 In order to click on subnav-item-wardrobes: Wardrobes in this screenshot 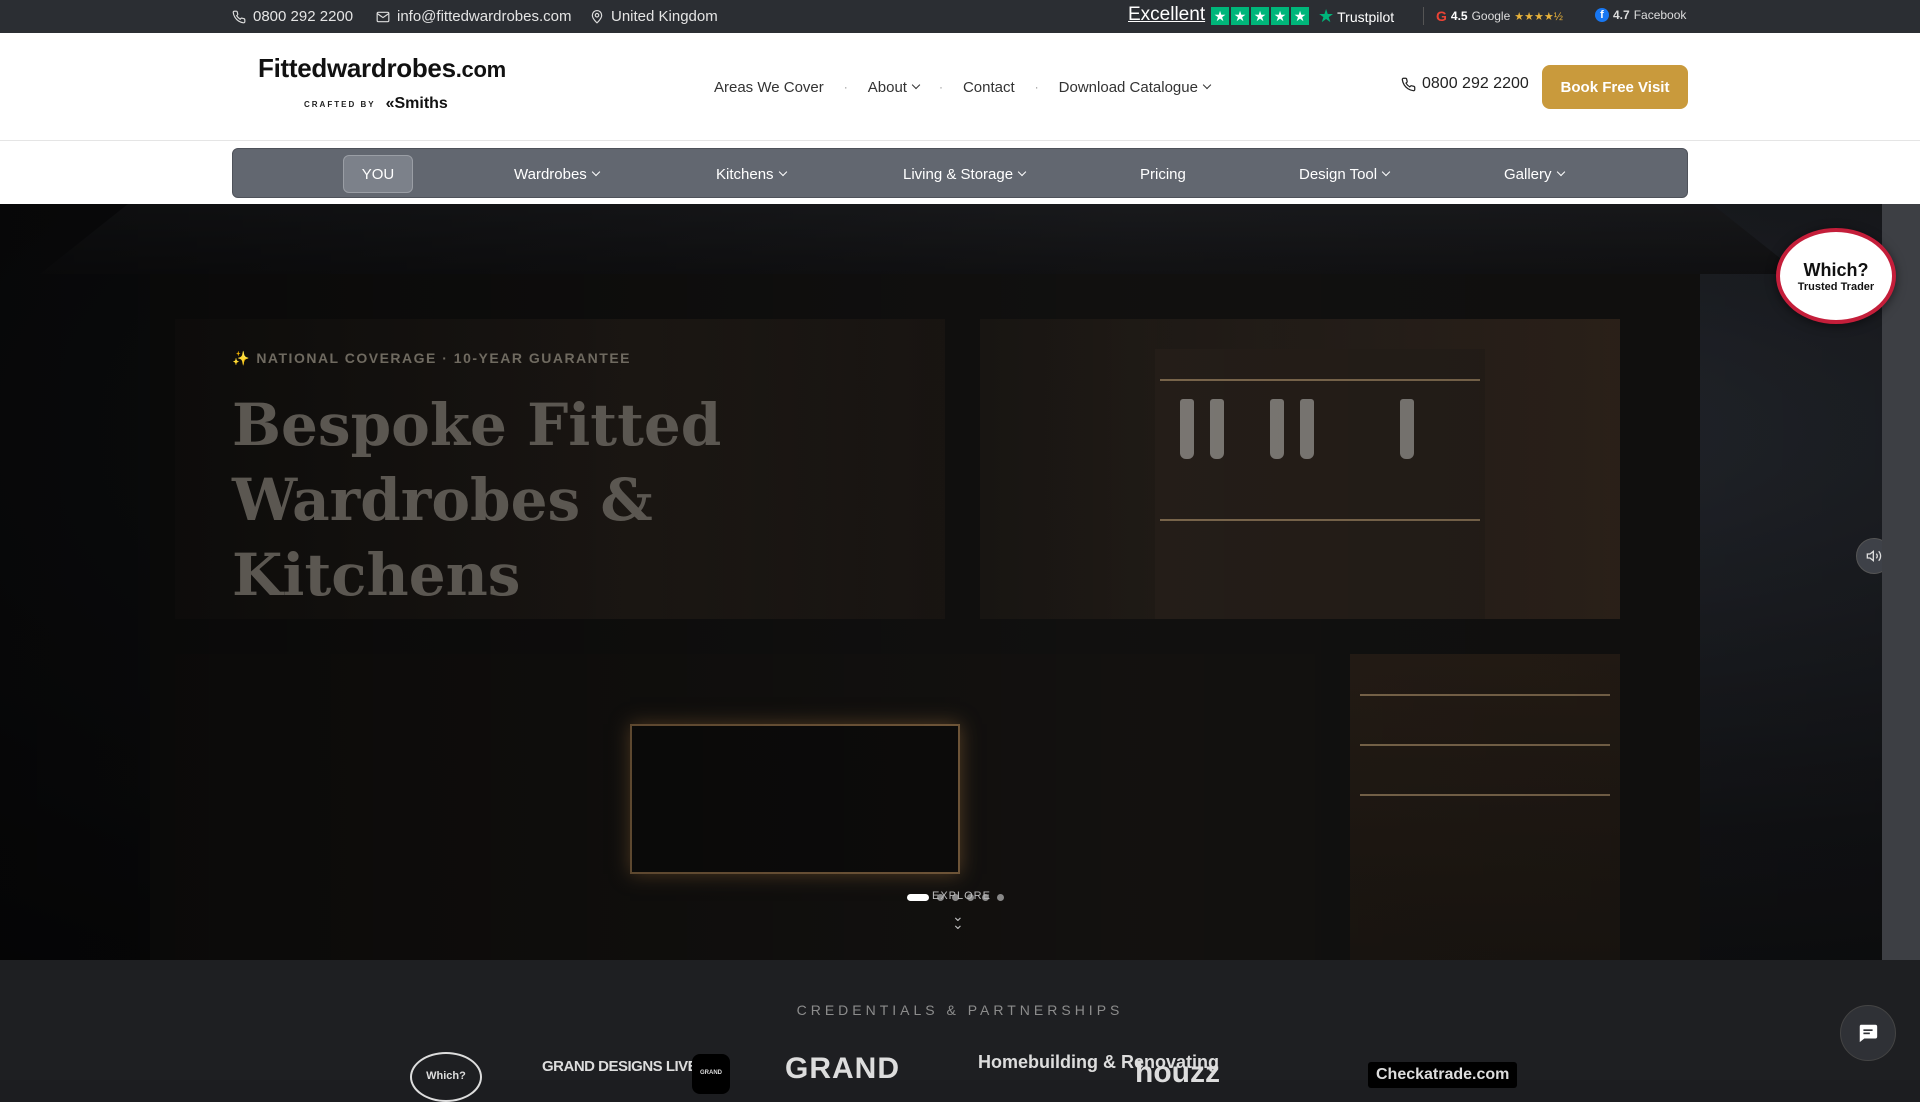, I will do `click(557, 174)`.